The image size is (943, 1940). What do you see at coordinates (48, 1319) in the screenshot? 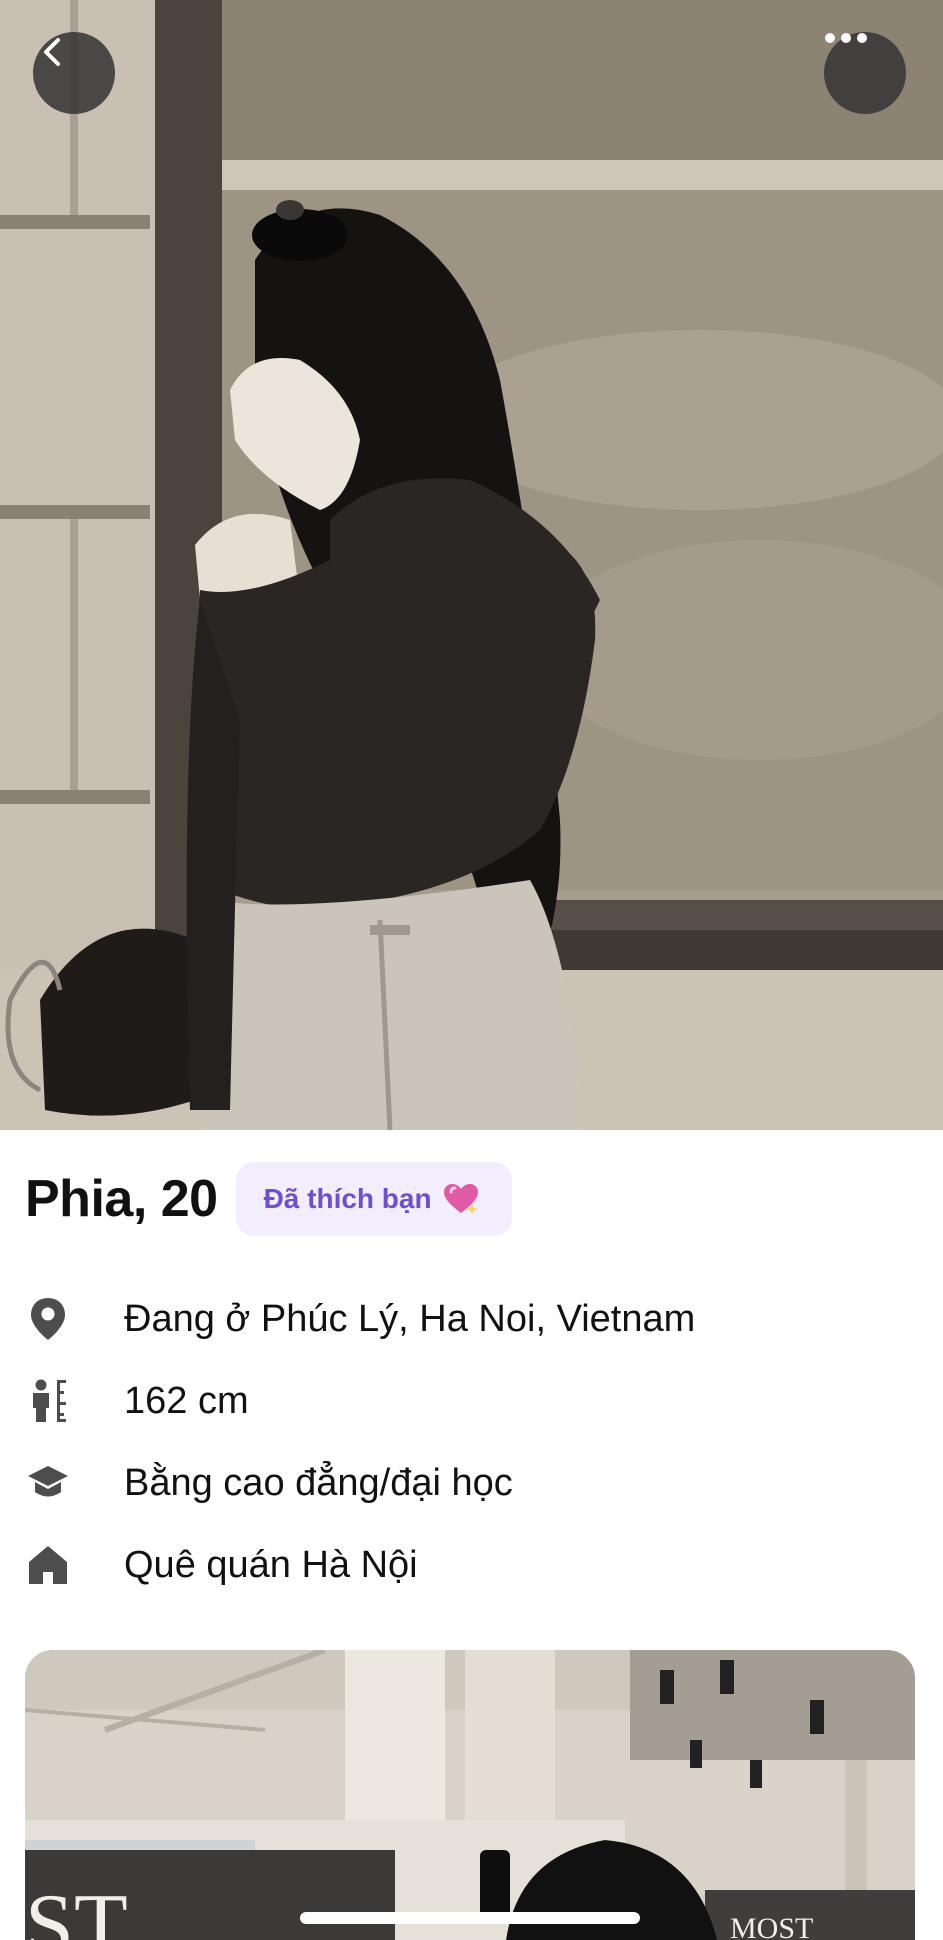
I see `location-pin-icon` at bounding box center [48, 1319].